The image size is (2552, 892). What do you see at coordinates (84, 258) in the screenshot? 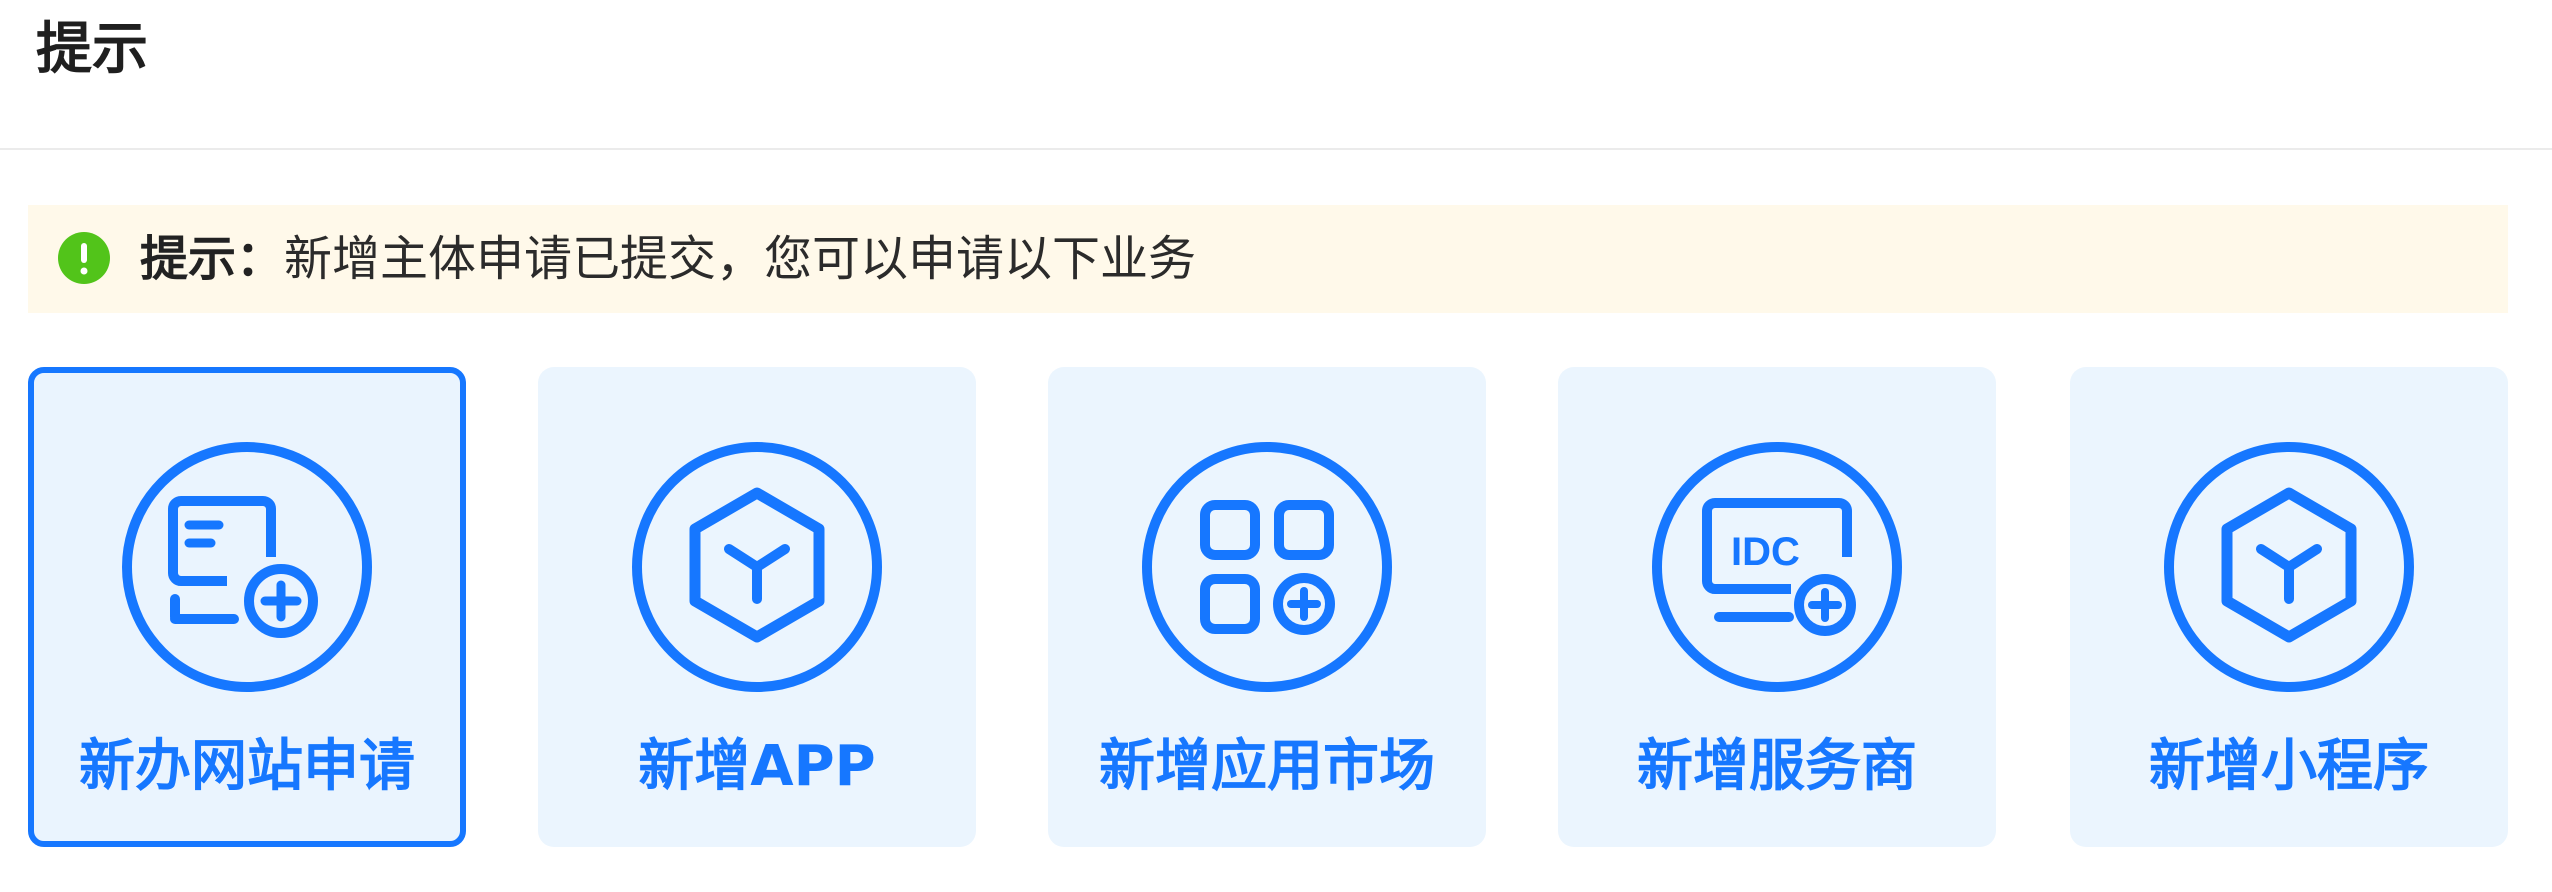
I see `exclamation-circle-icon` at bounding box center [84, 258].